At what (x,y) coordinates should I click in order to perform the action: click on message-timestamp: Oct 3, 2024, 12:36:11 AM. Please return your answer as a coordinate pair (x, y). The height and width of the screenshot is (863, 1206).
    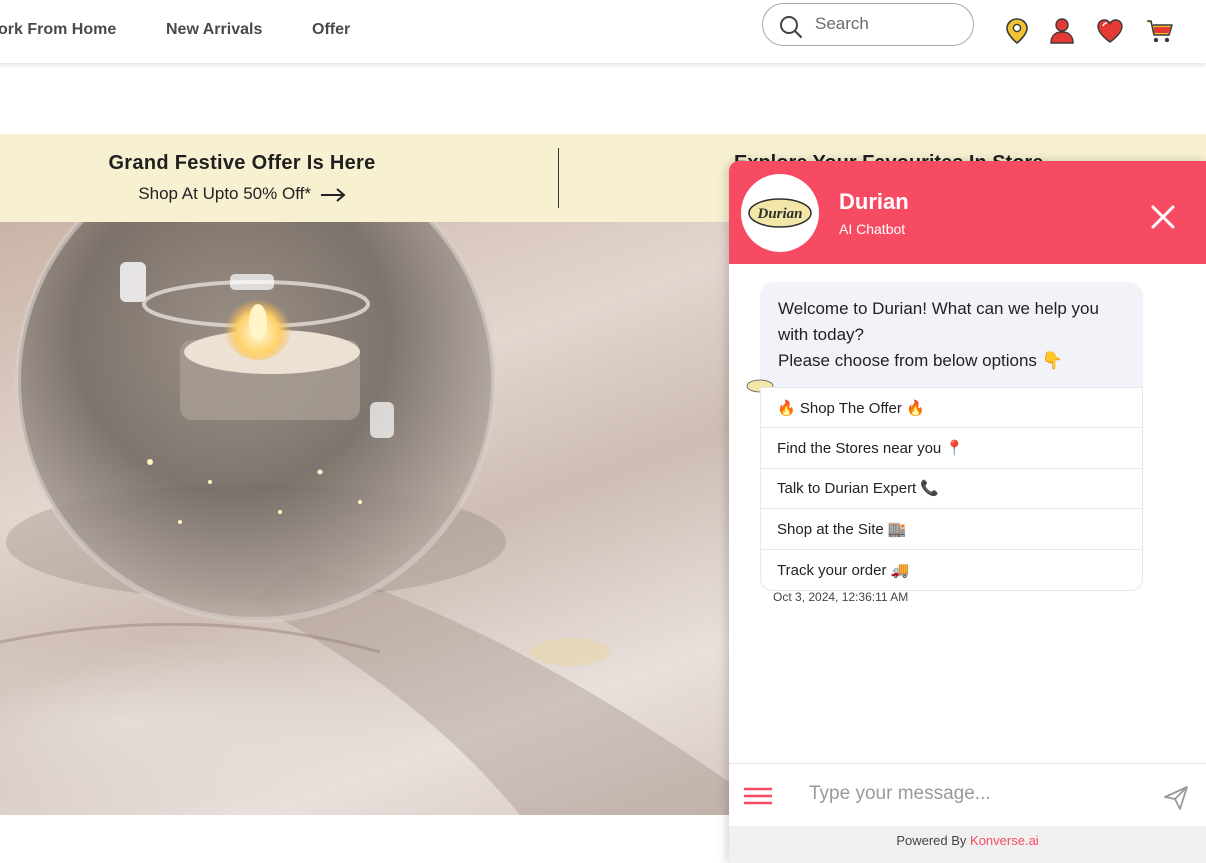
    Looking at the image, I should click on (841, 597).